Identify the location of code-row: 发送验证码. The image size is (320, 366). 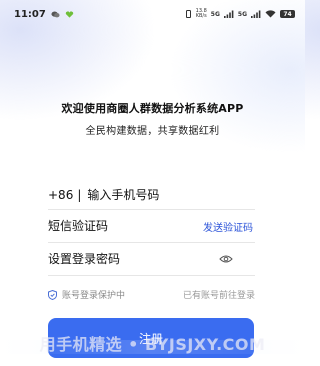
(151, 226).